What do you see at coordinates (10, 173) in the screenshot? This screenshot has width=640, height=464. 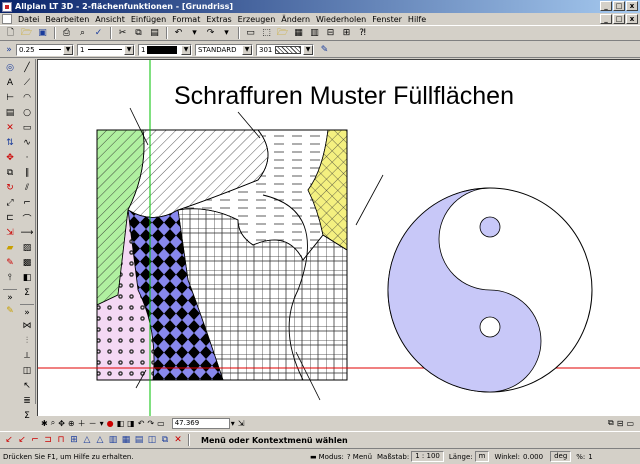 I see `copy-objects-icon: ⧉` at bounding box center [10, 173].